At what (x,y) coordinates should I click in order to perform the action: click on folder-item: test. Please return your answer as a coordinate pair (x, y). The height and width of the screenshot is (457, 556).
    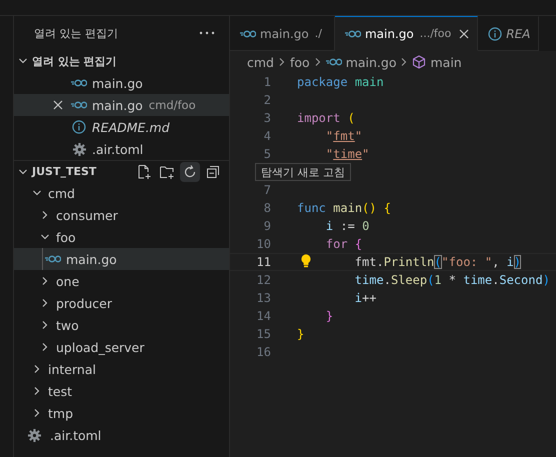
    Looking at the image, I should click on (121, 391).